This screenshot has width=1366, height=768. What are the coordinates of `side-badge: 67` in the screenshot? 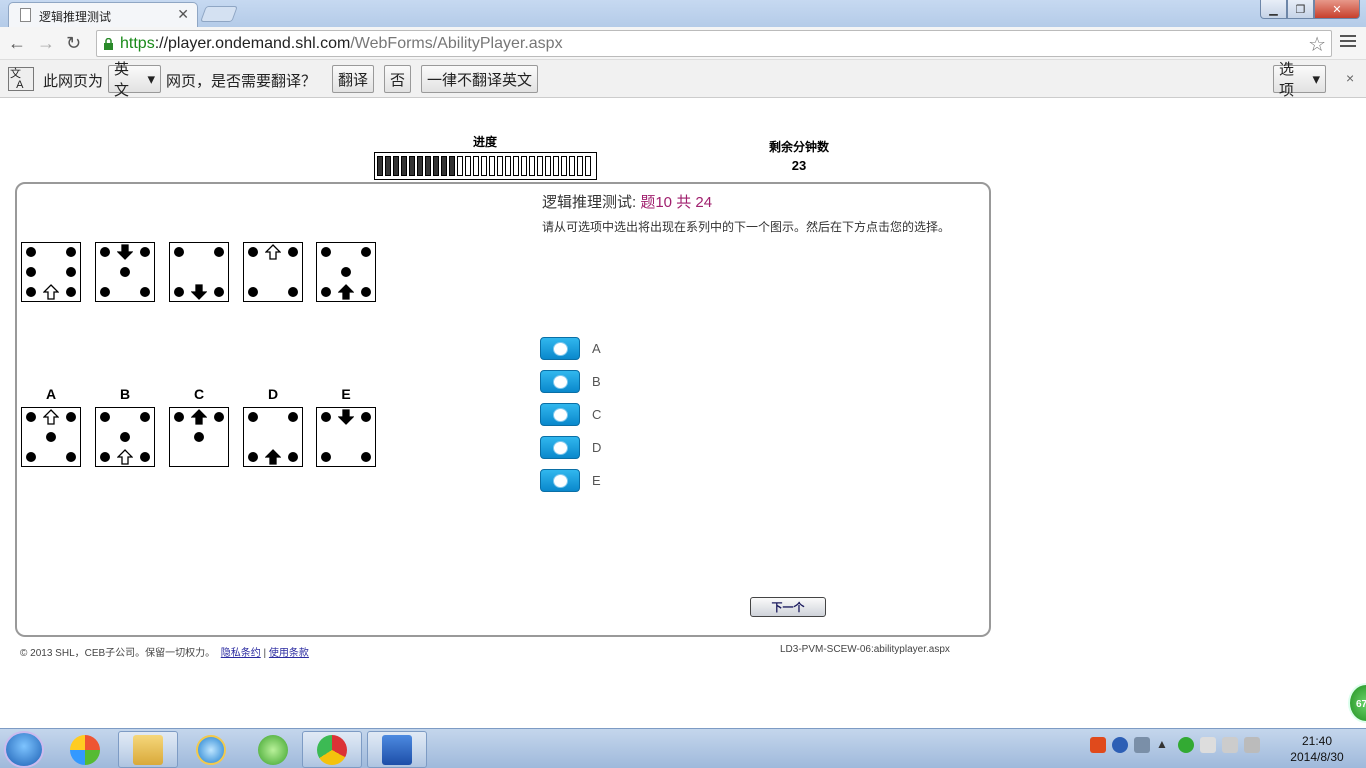 It's located at (1357, 703).